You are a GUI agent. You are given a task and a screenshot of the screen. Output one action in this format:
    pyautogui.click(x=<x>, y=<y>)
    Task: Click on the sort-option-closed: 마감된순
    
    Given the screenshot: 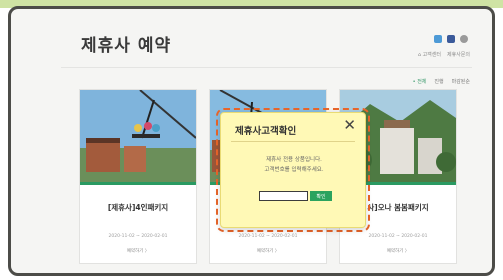 What is the action you would take?
    pyautogui.click(x=461, y=81)
    